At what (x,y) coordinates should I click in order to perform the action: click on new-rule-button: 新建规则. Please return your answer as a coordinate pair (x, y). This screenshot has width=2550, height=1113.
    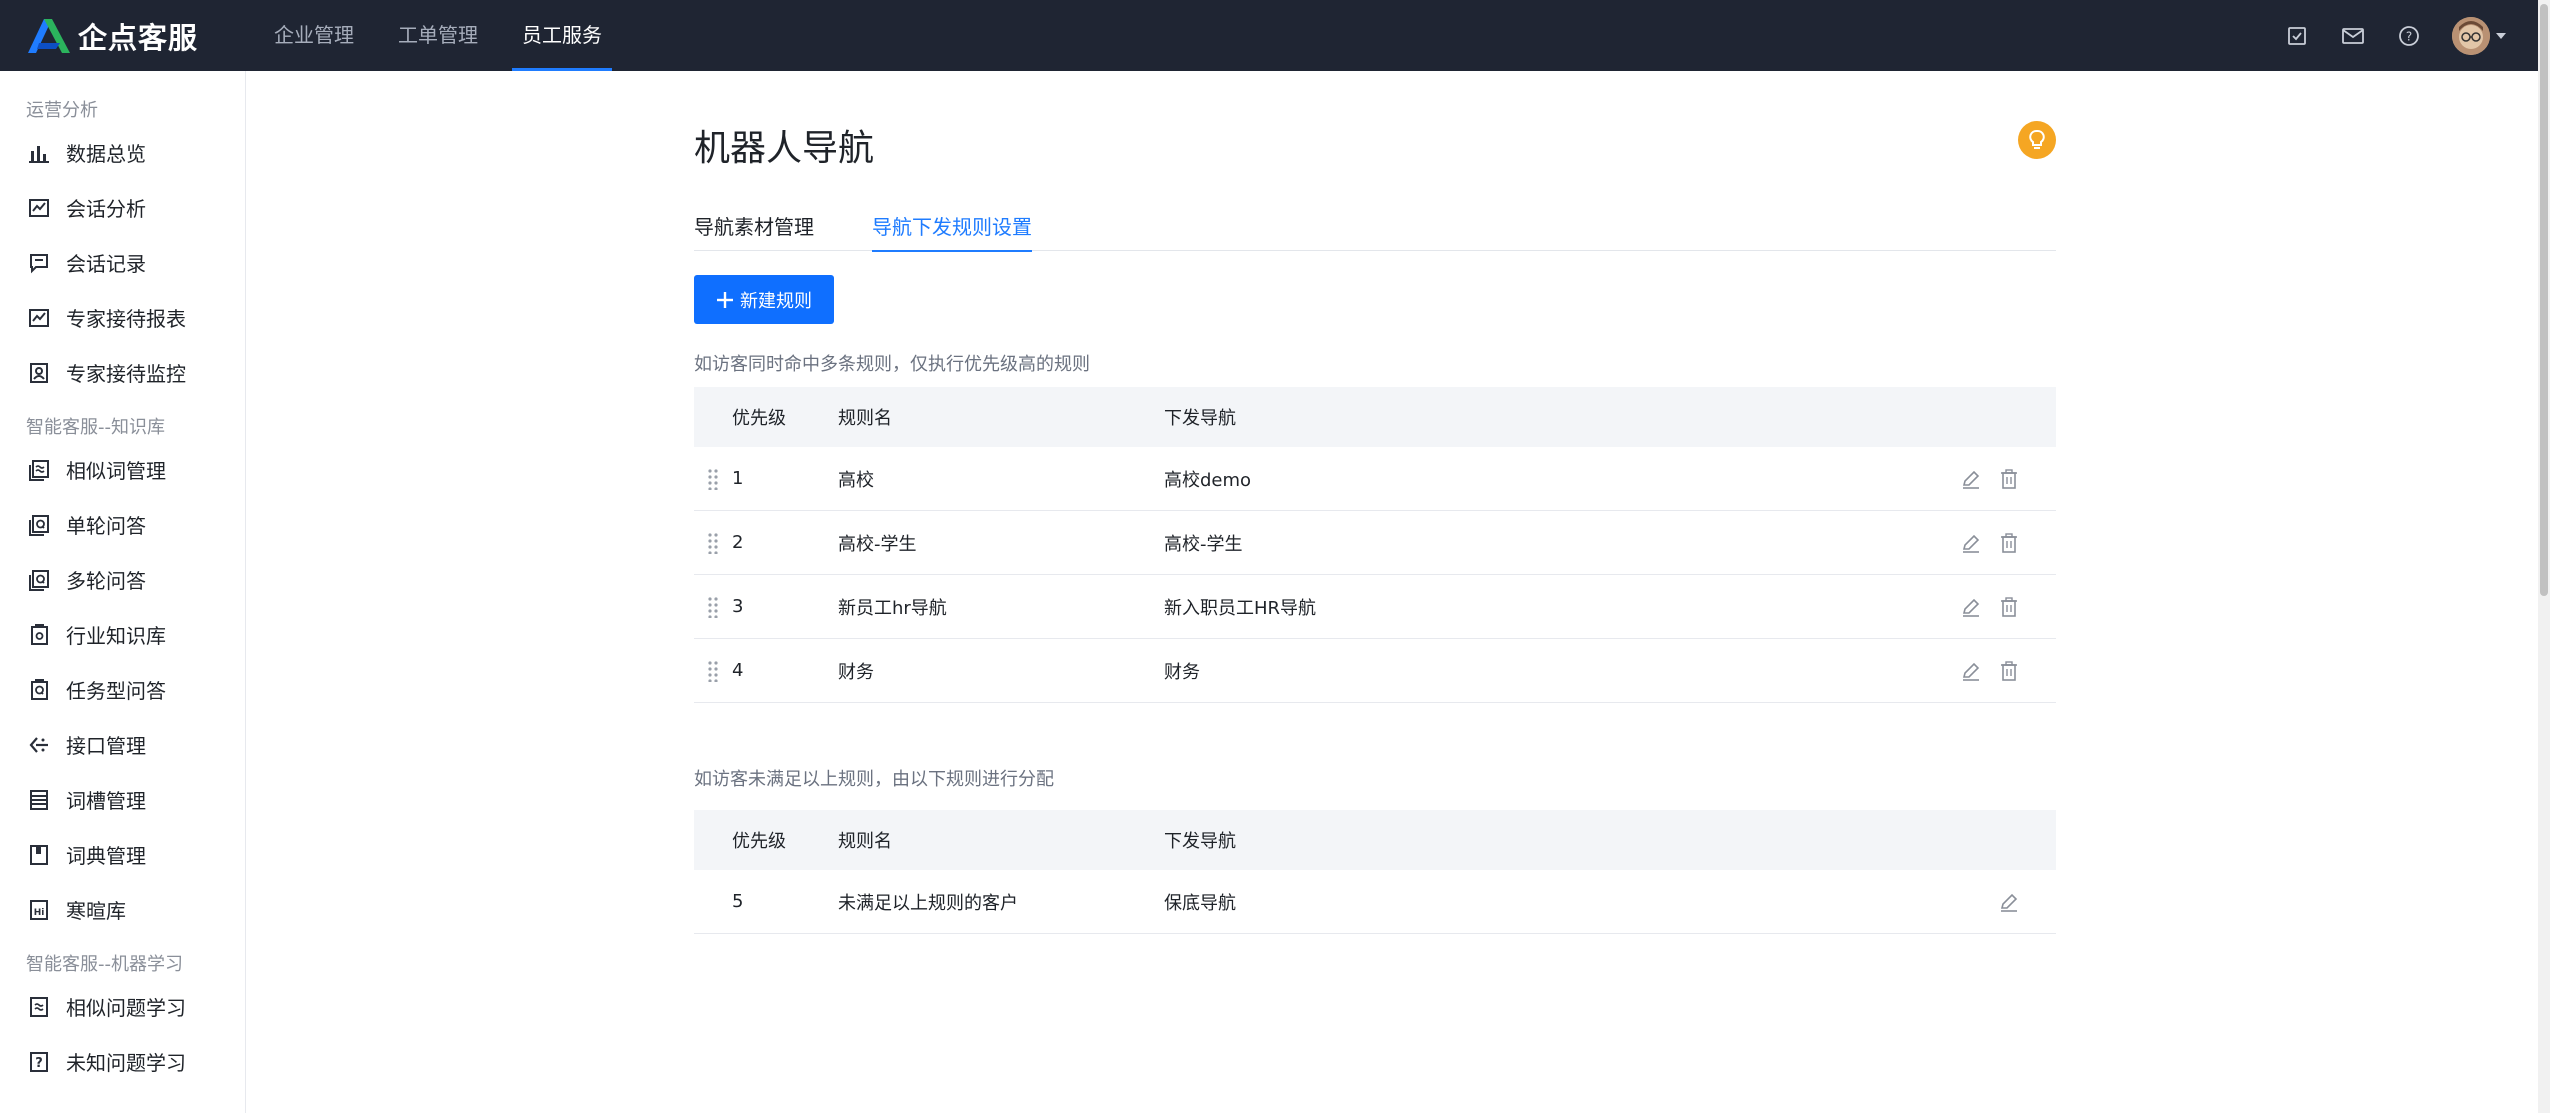
    Looking at the image, I should click on (764, 299).